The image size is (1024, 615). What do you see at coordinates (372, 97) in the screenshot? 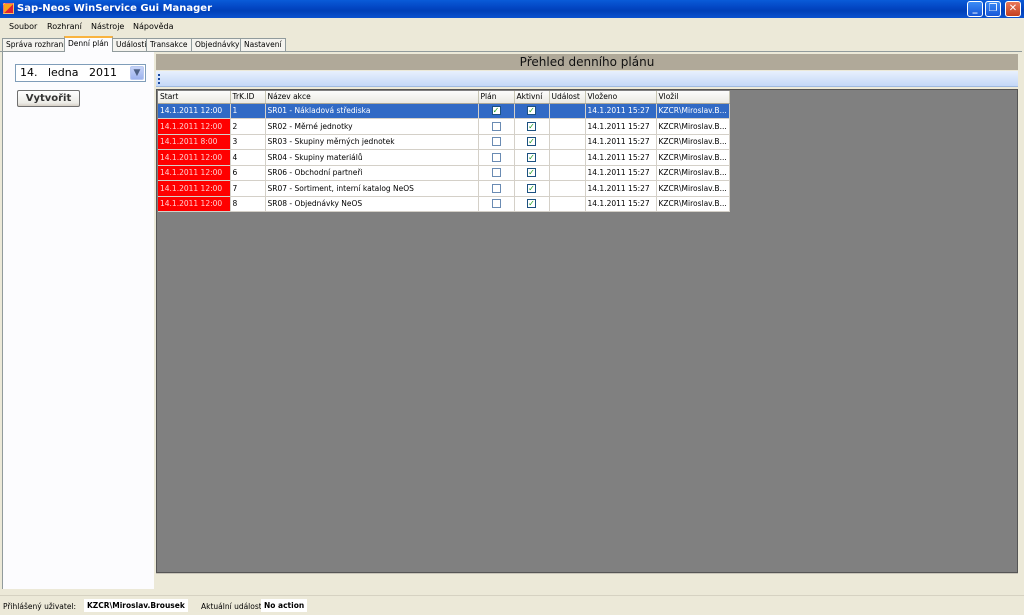
I see `column-nazev-akce: Název akce` at bounding box center [372, 97].